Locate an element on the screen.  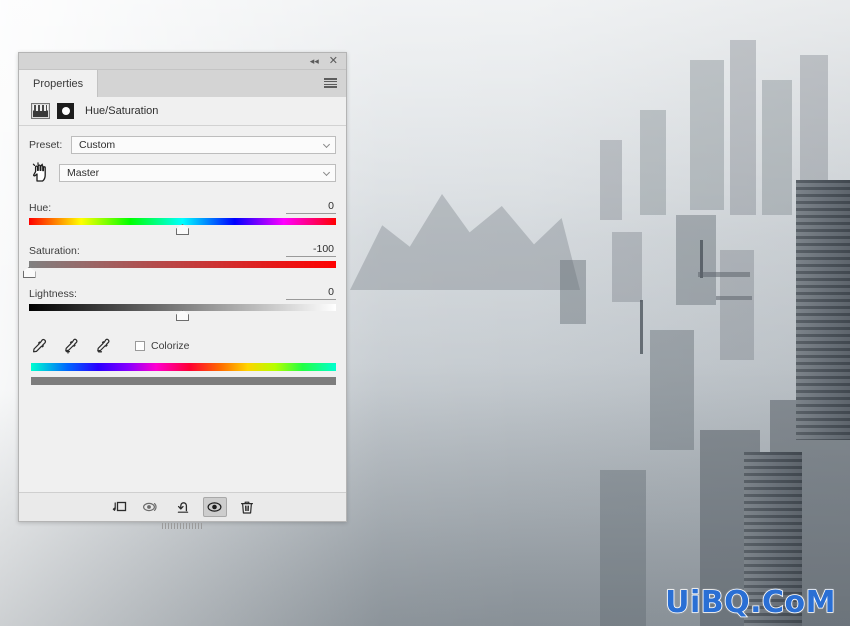
colorize-label: Colorize is located at coordinates (170, 346).